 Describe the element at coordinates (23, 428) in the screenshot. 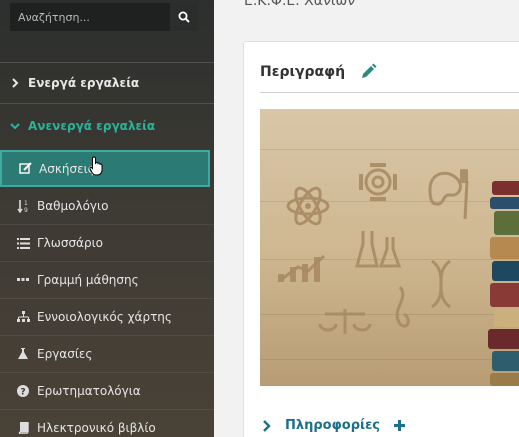

I see `book-icon` at that location.